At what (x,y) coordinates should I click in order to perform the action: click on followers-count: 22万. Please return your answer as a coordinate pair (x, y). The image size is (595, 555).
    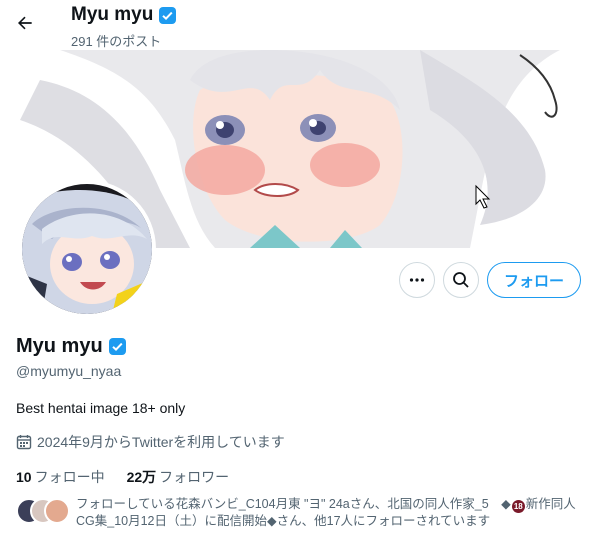
    Looking at the image, I should click on (141, 477).